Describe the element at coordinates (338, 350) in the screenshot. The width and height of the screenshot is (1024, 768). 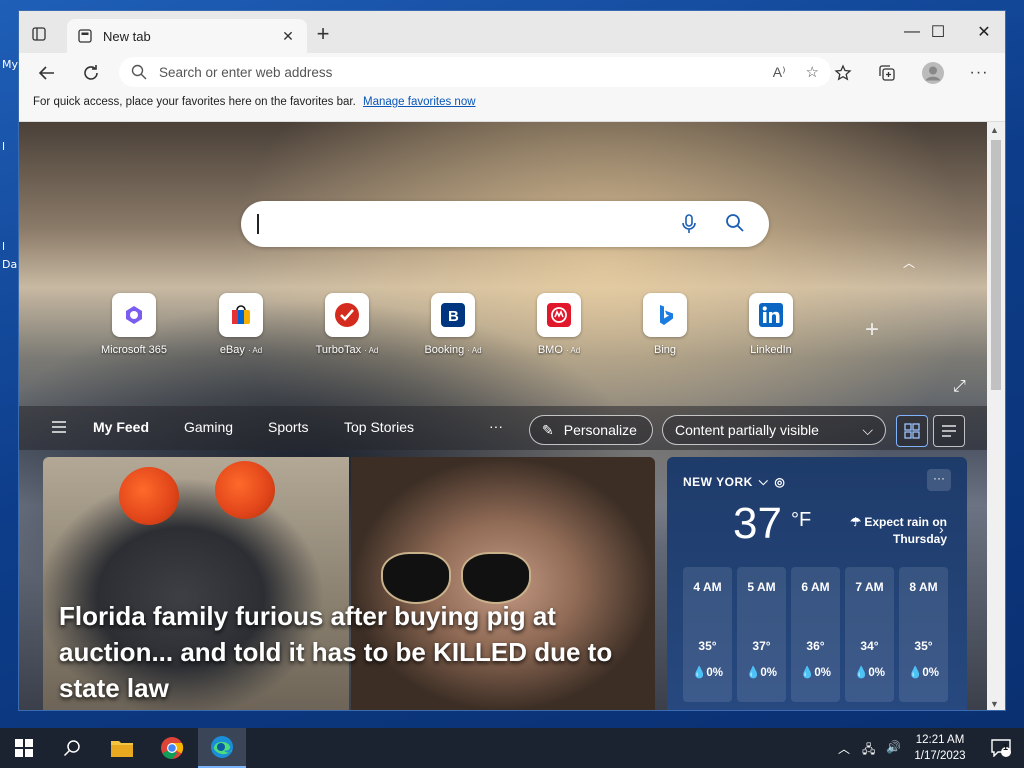
I see `quick-link-label: TurboTax` at that location.